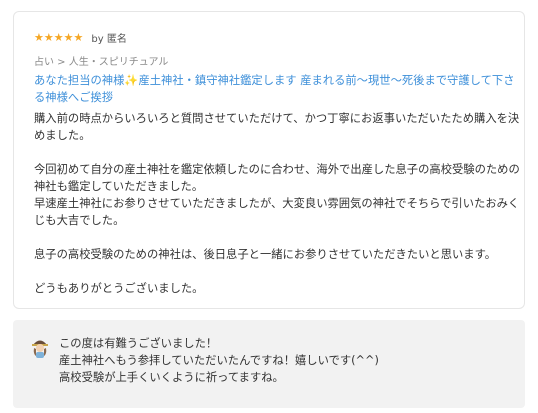 The width and height of the screenshot is (538, 413). Describe the element at coordinates (119, 288) in the screenshot. I see `review-paragraph: どうもありがとうございました。` at that location.